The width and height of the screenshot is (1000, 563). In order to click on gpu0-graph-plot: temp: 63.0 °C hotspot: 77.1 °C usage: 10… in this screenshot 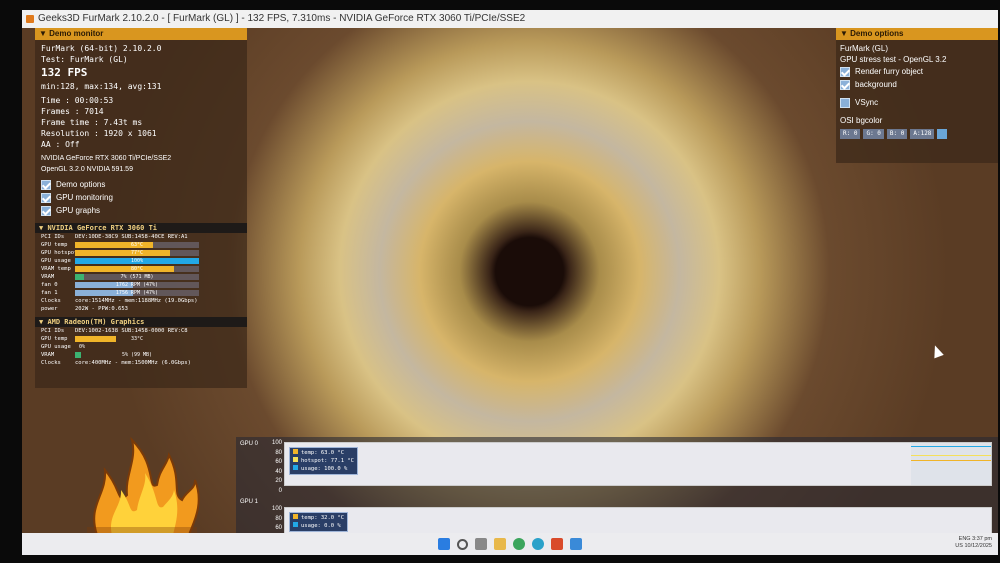, I will do `click(638, 464)`.